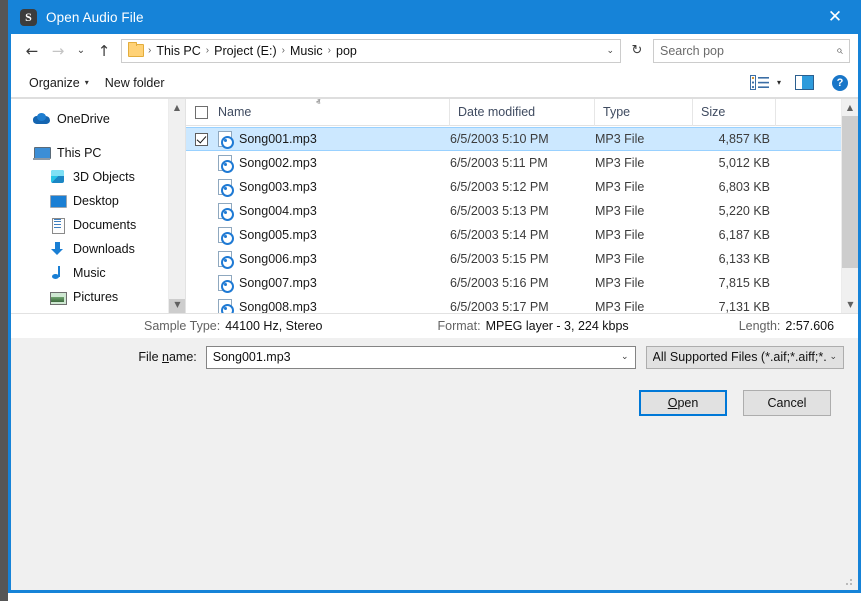 The height and width of the screenshot is (601, 861). I want to click on sidebar-item-label: Desktop, so click(96, 201).